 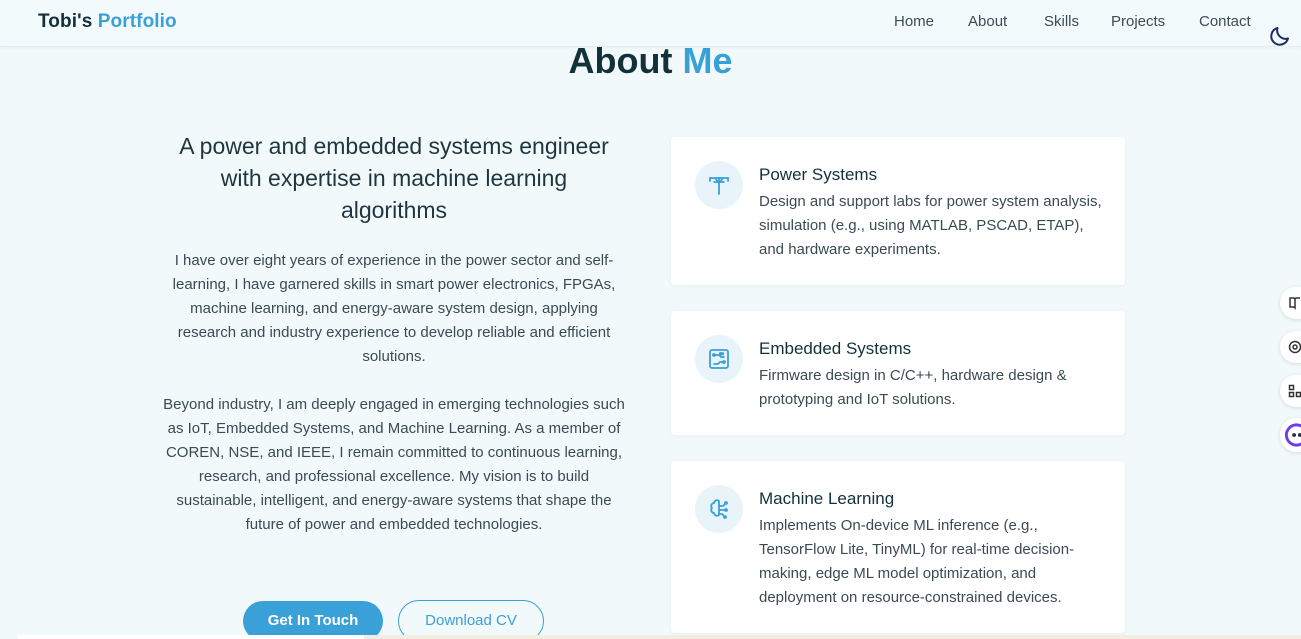 I want to click on floating-at-button, so click(x=1290, y=347).